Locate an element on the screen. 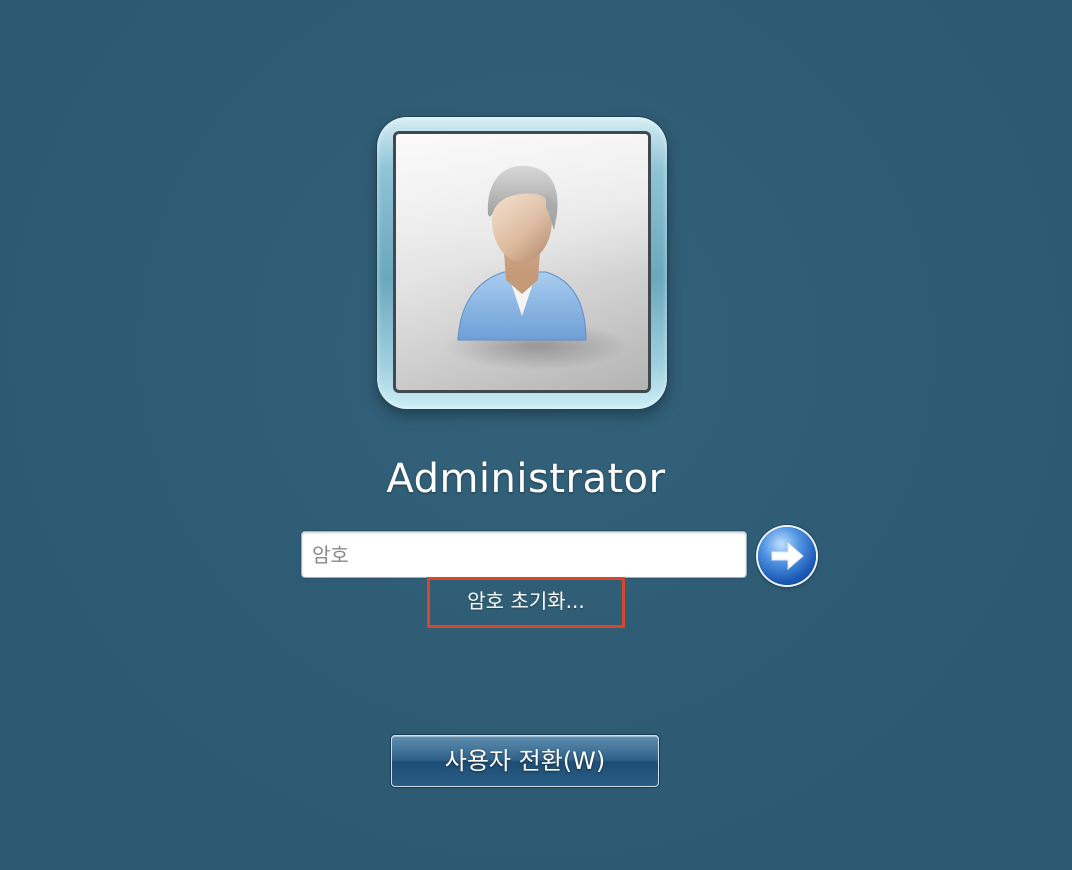  username-label: Administrator is located at coordinates (526, 479).